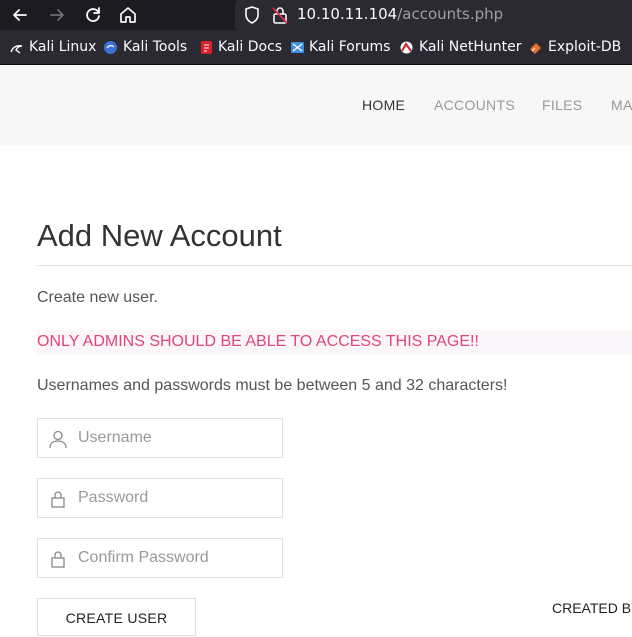 Image resolution: width=632 pixels, height=637 pixels. Describe the element at coordinates (474, 105) in the screenshot. I see `nav-accounts: ACCOUNTS` at that location.